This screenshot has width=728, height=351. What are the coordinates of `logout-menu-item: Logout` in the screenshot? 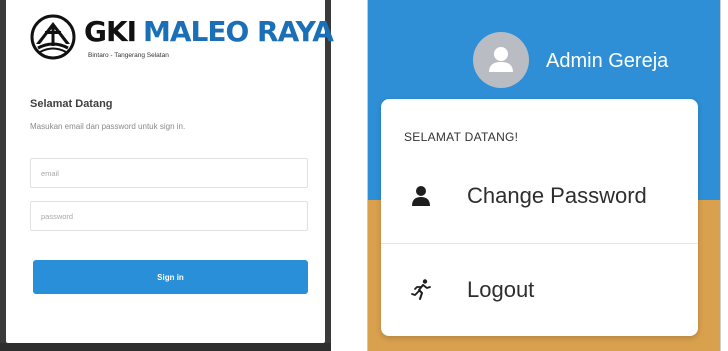 It's located at (539, 290).